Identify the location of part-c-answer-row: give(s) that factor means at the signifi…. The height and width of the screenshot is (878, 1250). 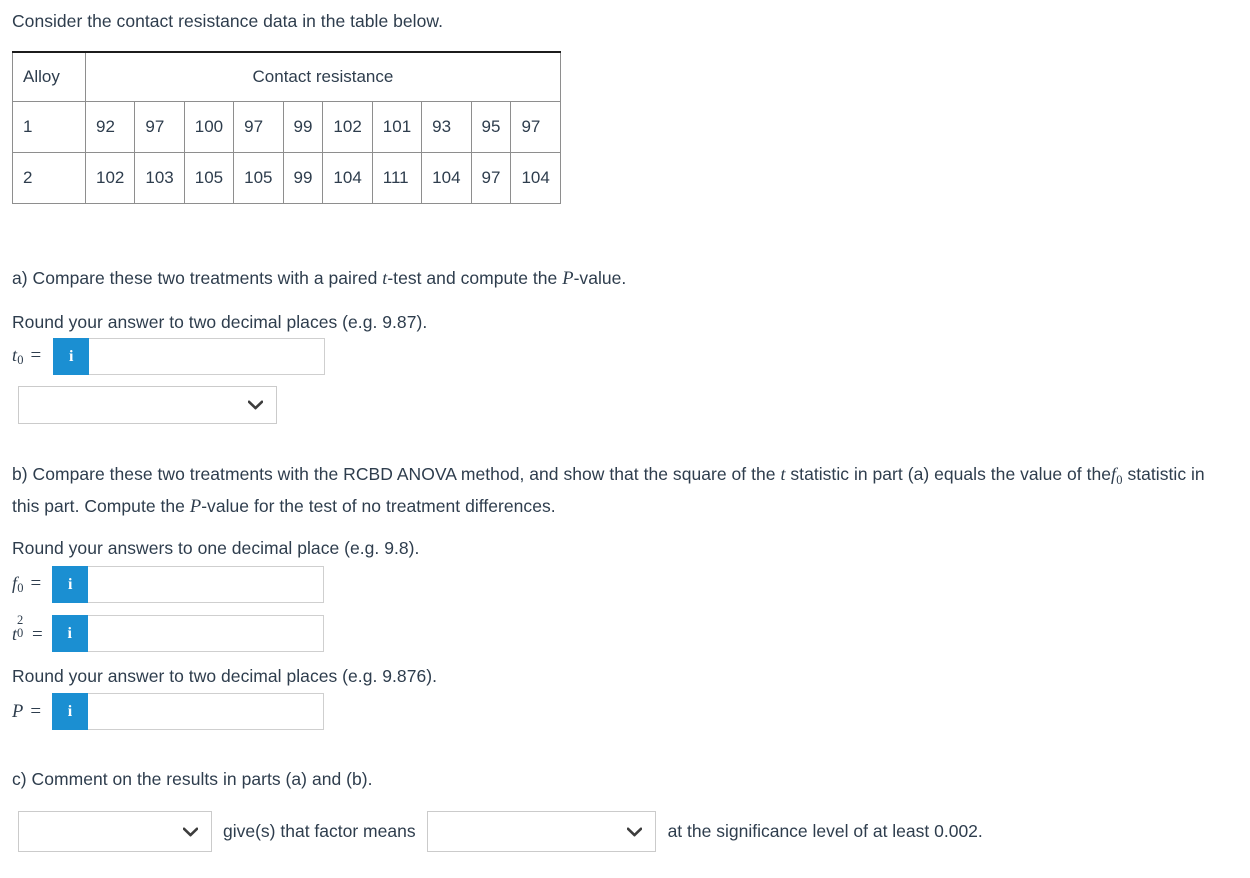
(500, 831).